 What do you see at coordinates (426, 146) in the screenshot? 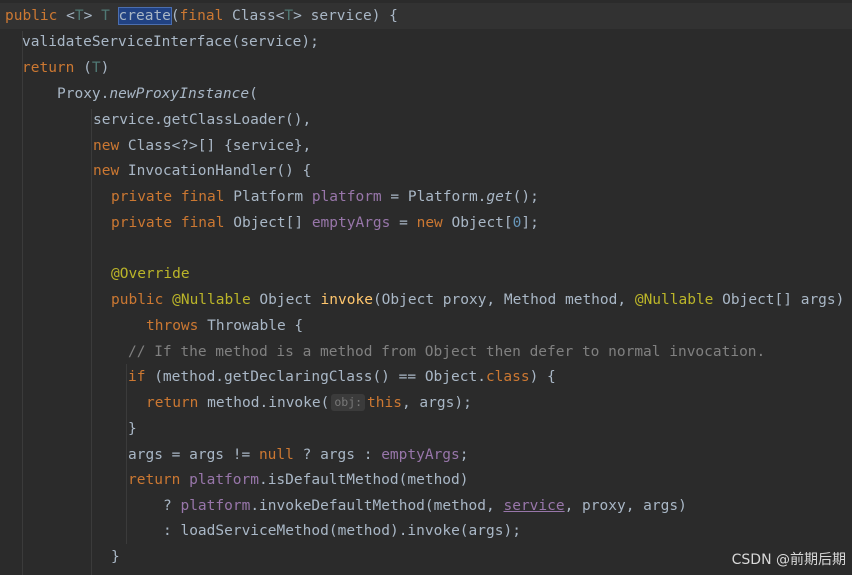
I see `code-line-6: new Class<?>[] {service},` at bounding box center [426, 146].